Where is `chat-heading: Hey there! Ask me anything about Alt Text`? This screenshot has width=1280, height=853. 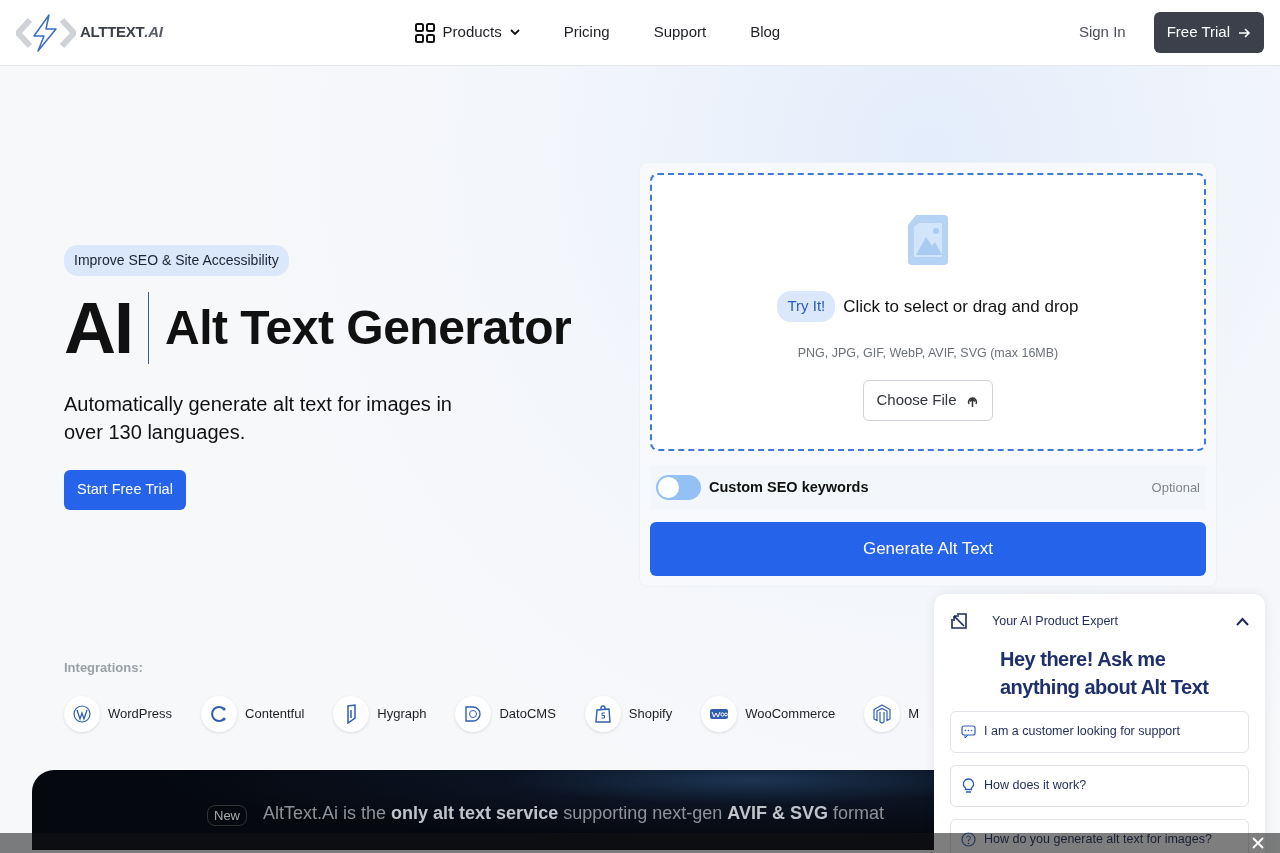
chat-heading: Hey there! Ask me anything about Alt Text is located at coordinates (1105, 673).